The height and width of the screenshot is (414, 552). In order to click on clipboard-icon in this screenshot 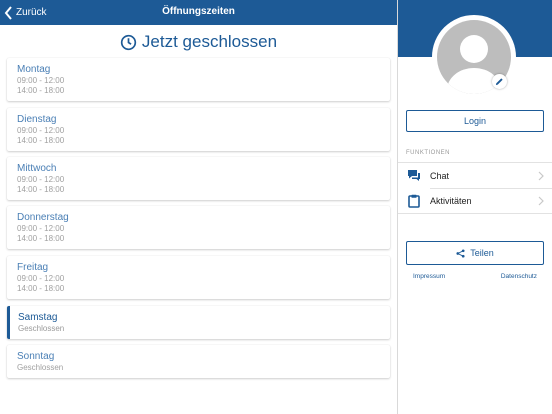, I will do `click(414, 201)`.